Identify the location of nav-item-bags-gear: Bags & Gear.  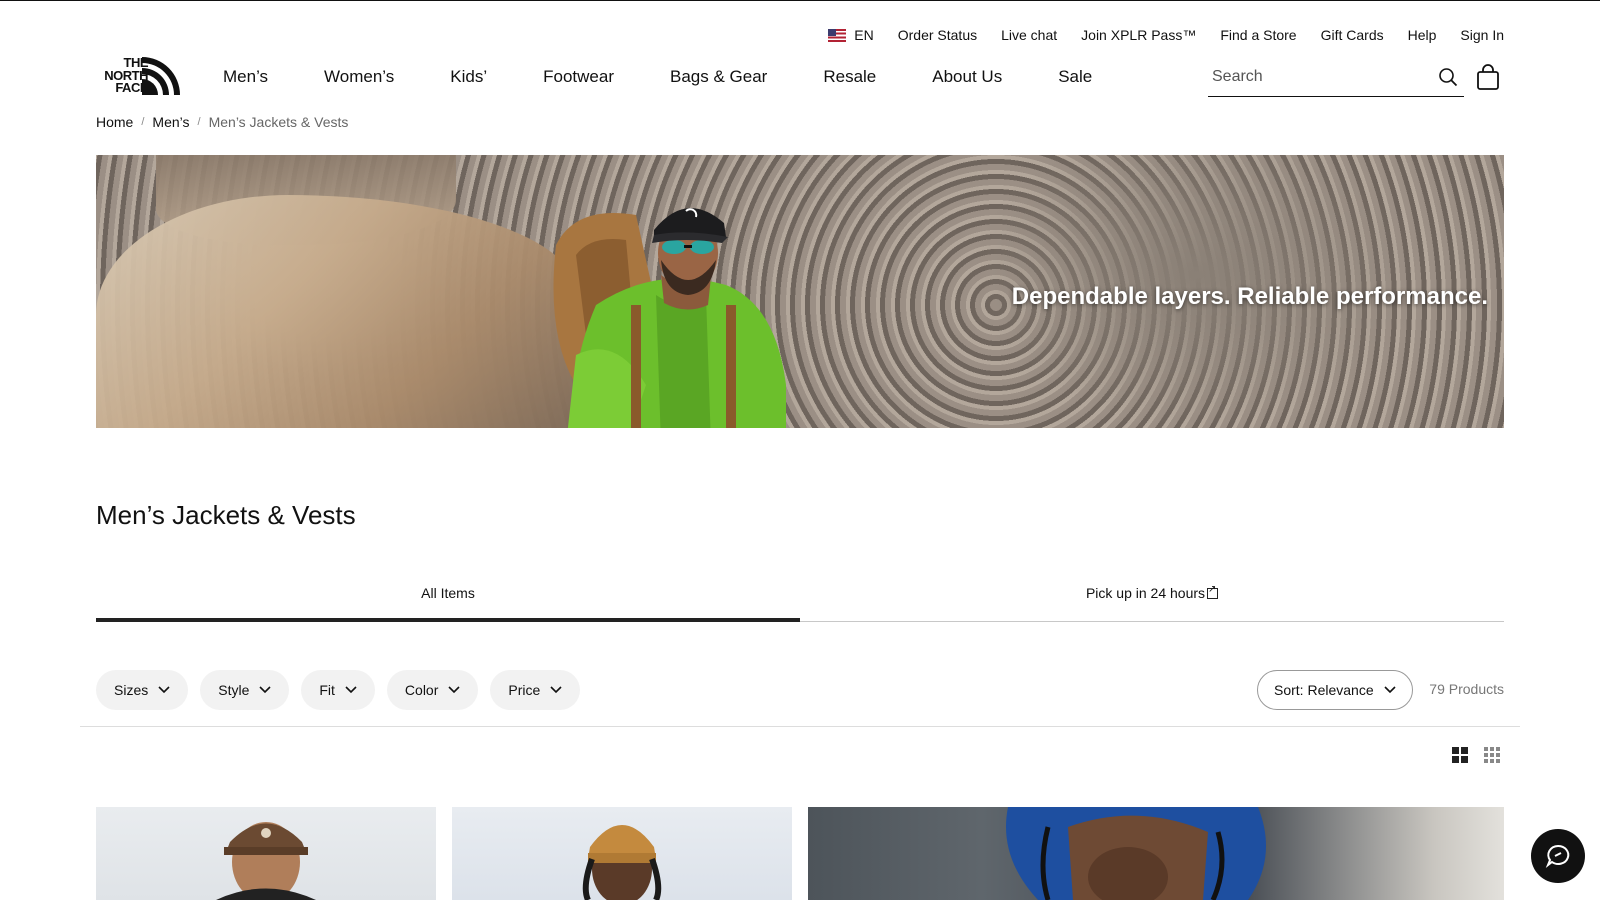
(718, 77).